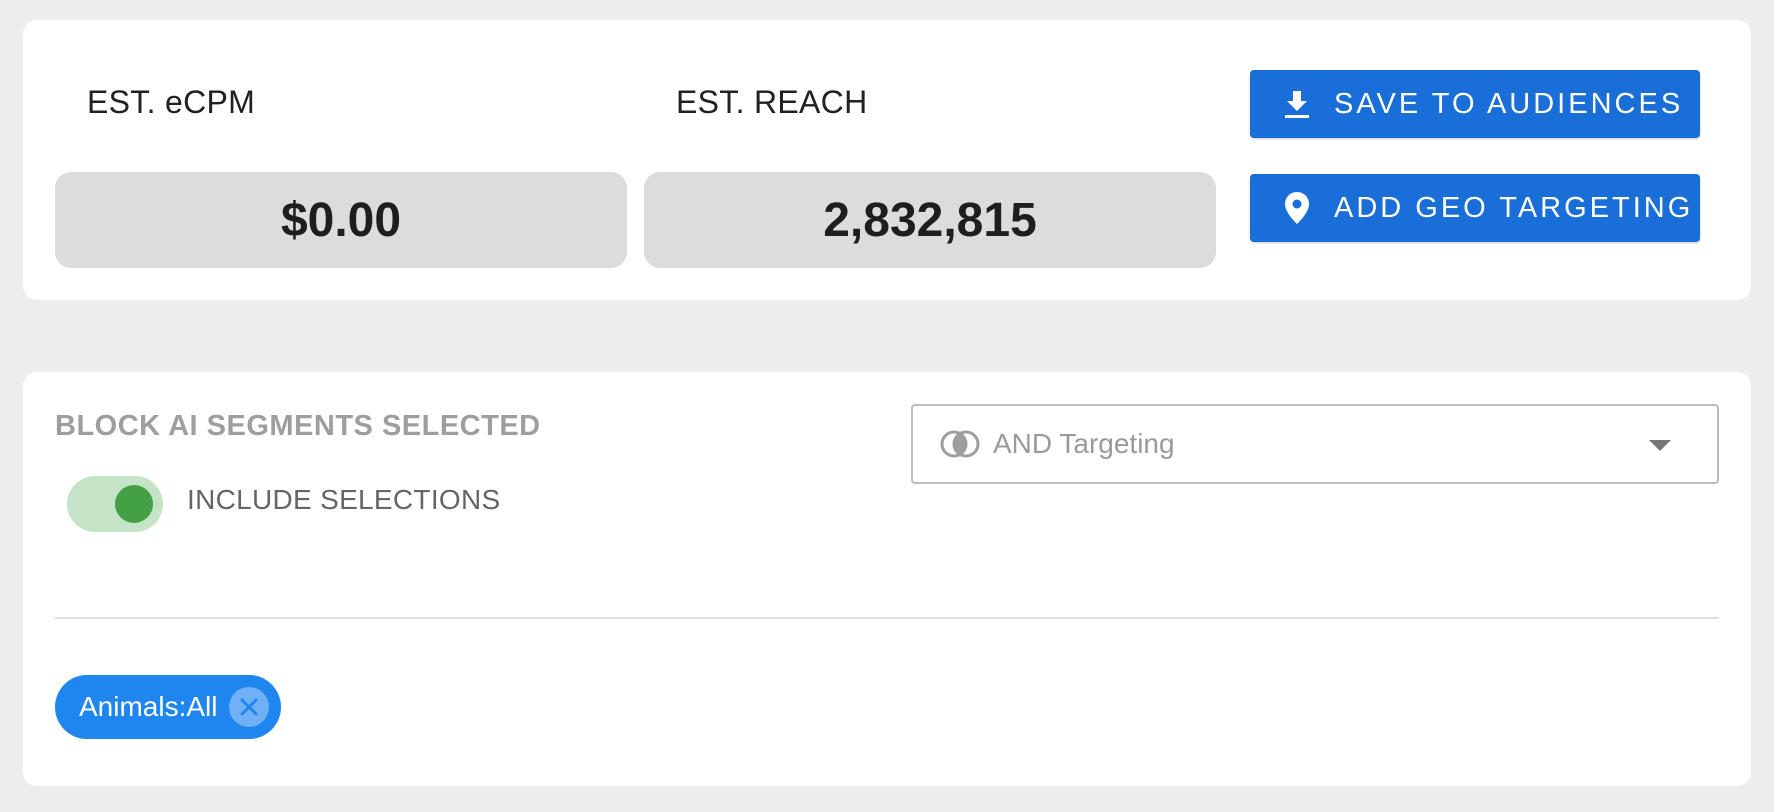  What do you see at coordinates (148, 706) in the screenshot?
I see `segment-chip-label: Animals:All` at bounding box center [148, 706].